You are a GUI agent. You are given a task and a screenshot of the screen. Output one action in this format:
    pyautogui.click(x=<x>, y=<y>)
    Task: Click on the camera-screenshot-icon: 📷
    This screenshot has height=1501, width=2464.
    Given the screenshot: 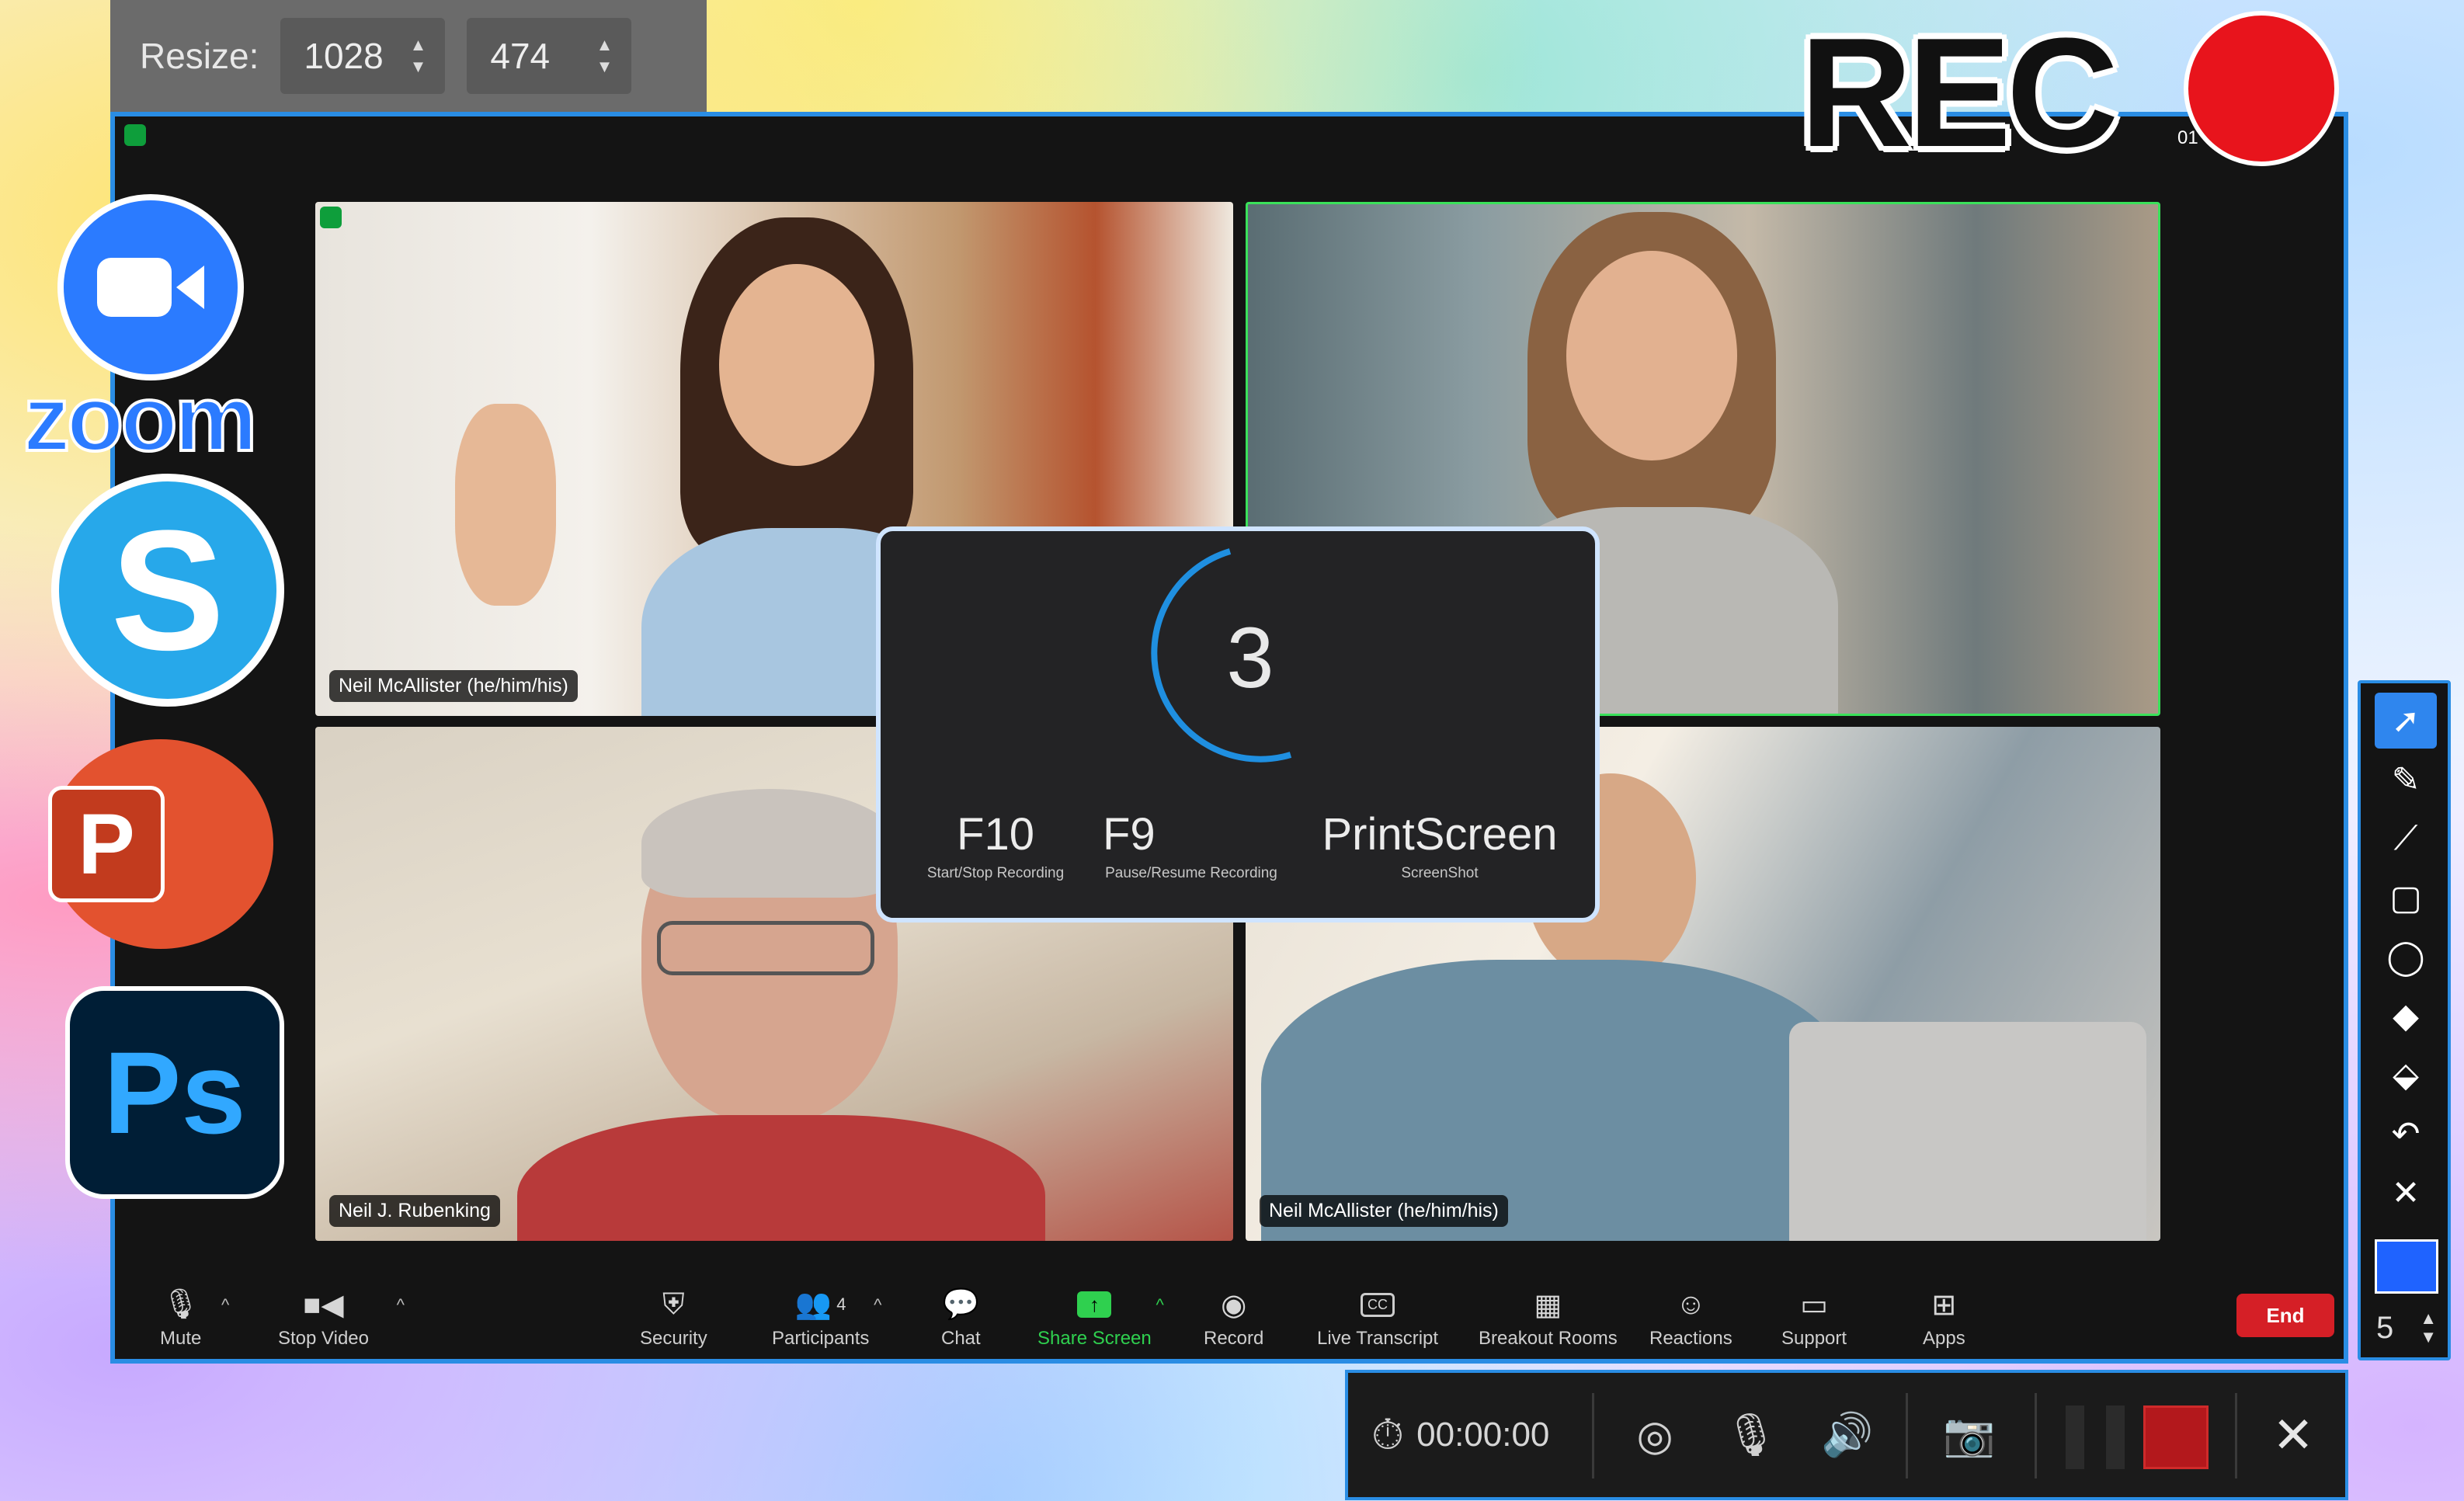 What is the action you would take?
    pyautogui.click(x=1970, y=1435)
    